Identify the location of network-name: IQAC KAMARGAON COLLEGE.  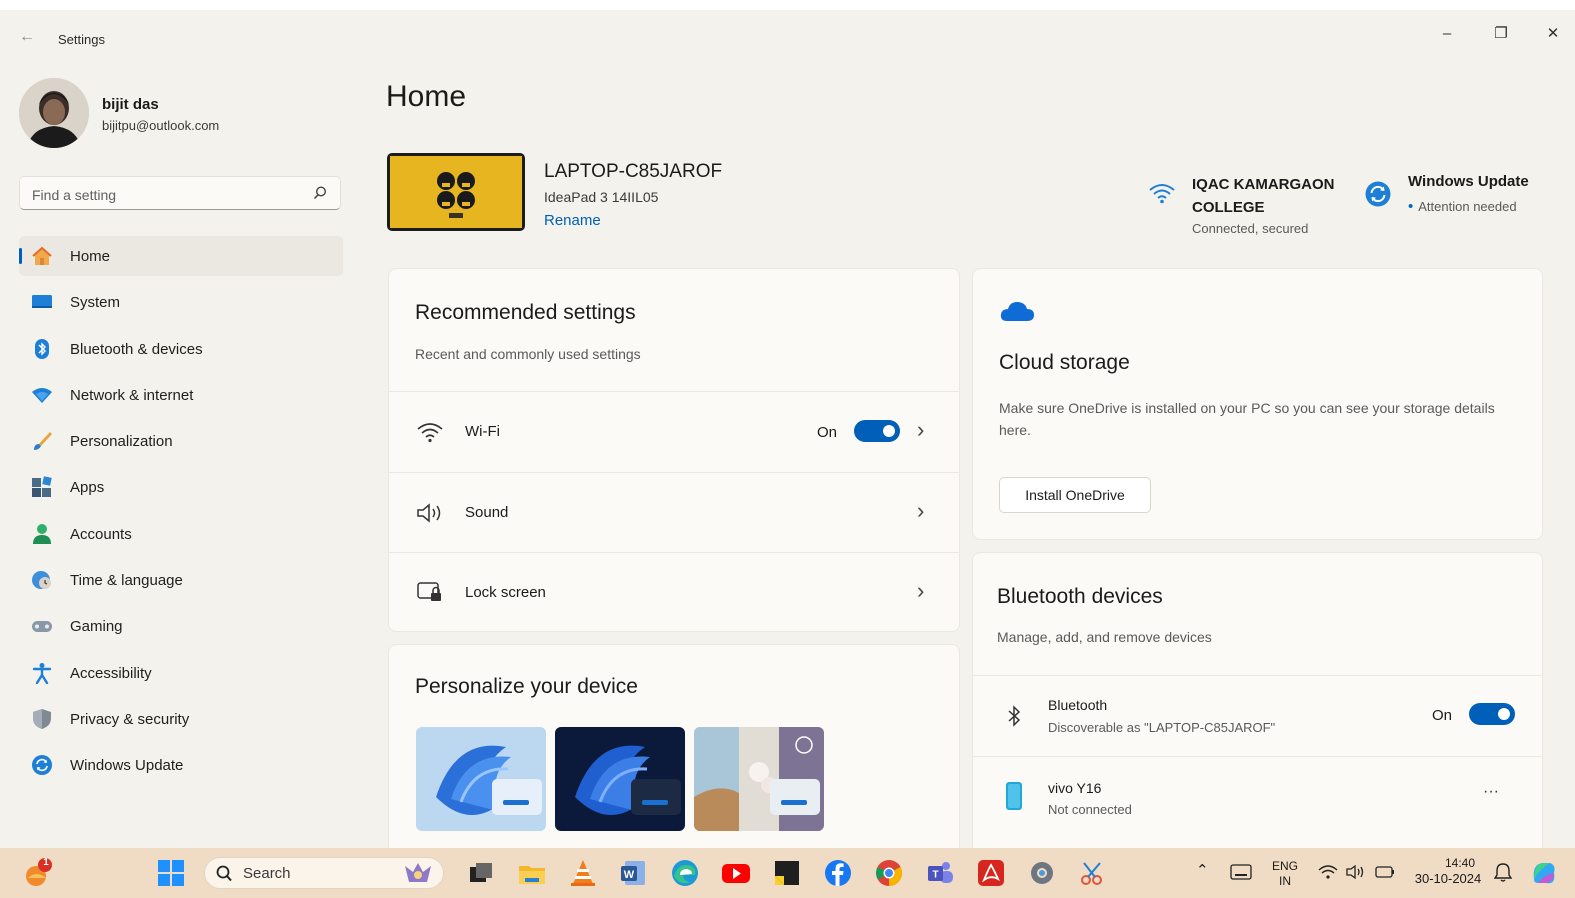
(1272, 196).